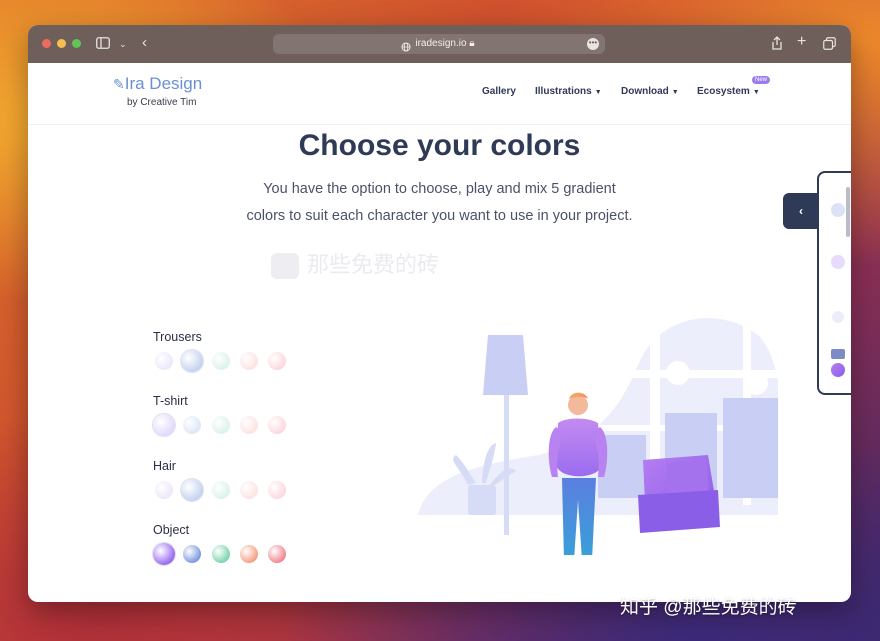  What do you see at coordinates (355, 263) in the screenshot?
I see `watermark: 那些免费的砖` at bounding box center [355, 263].